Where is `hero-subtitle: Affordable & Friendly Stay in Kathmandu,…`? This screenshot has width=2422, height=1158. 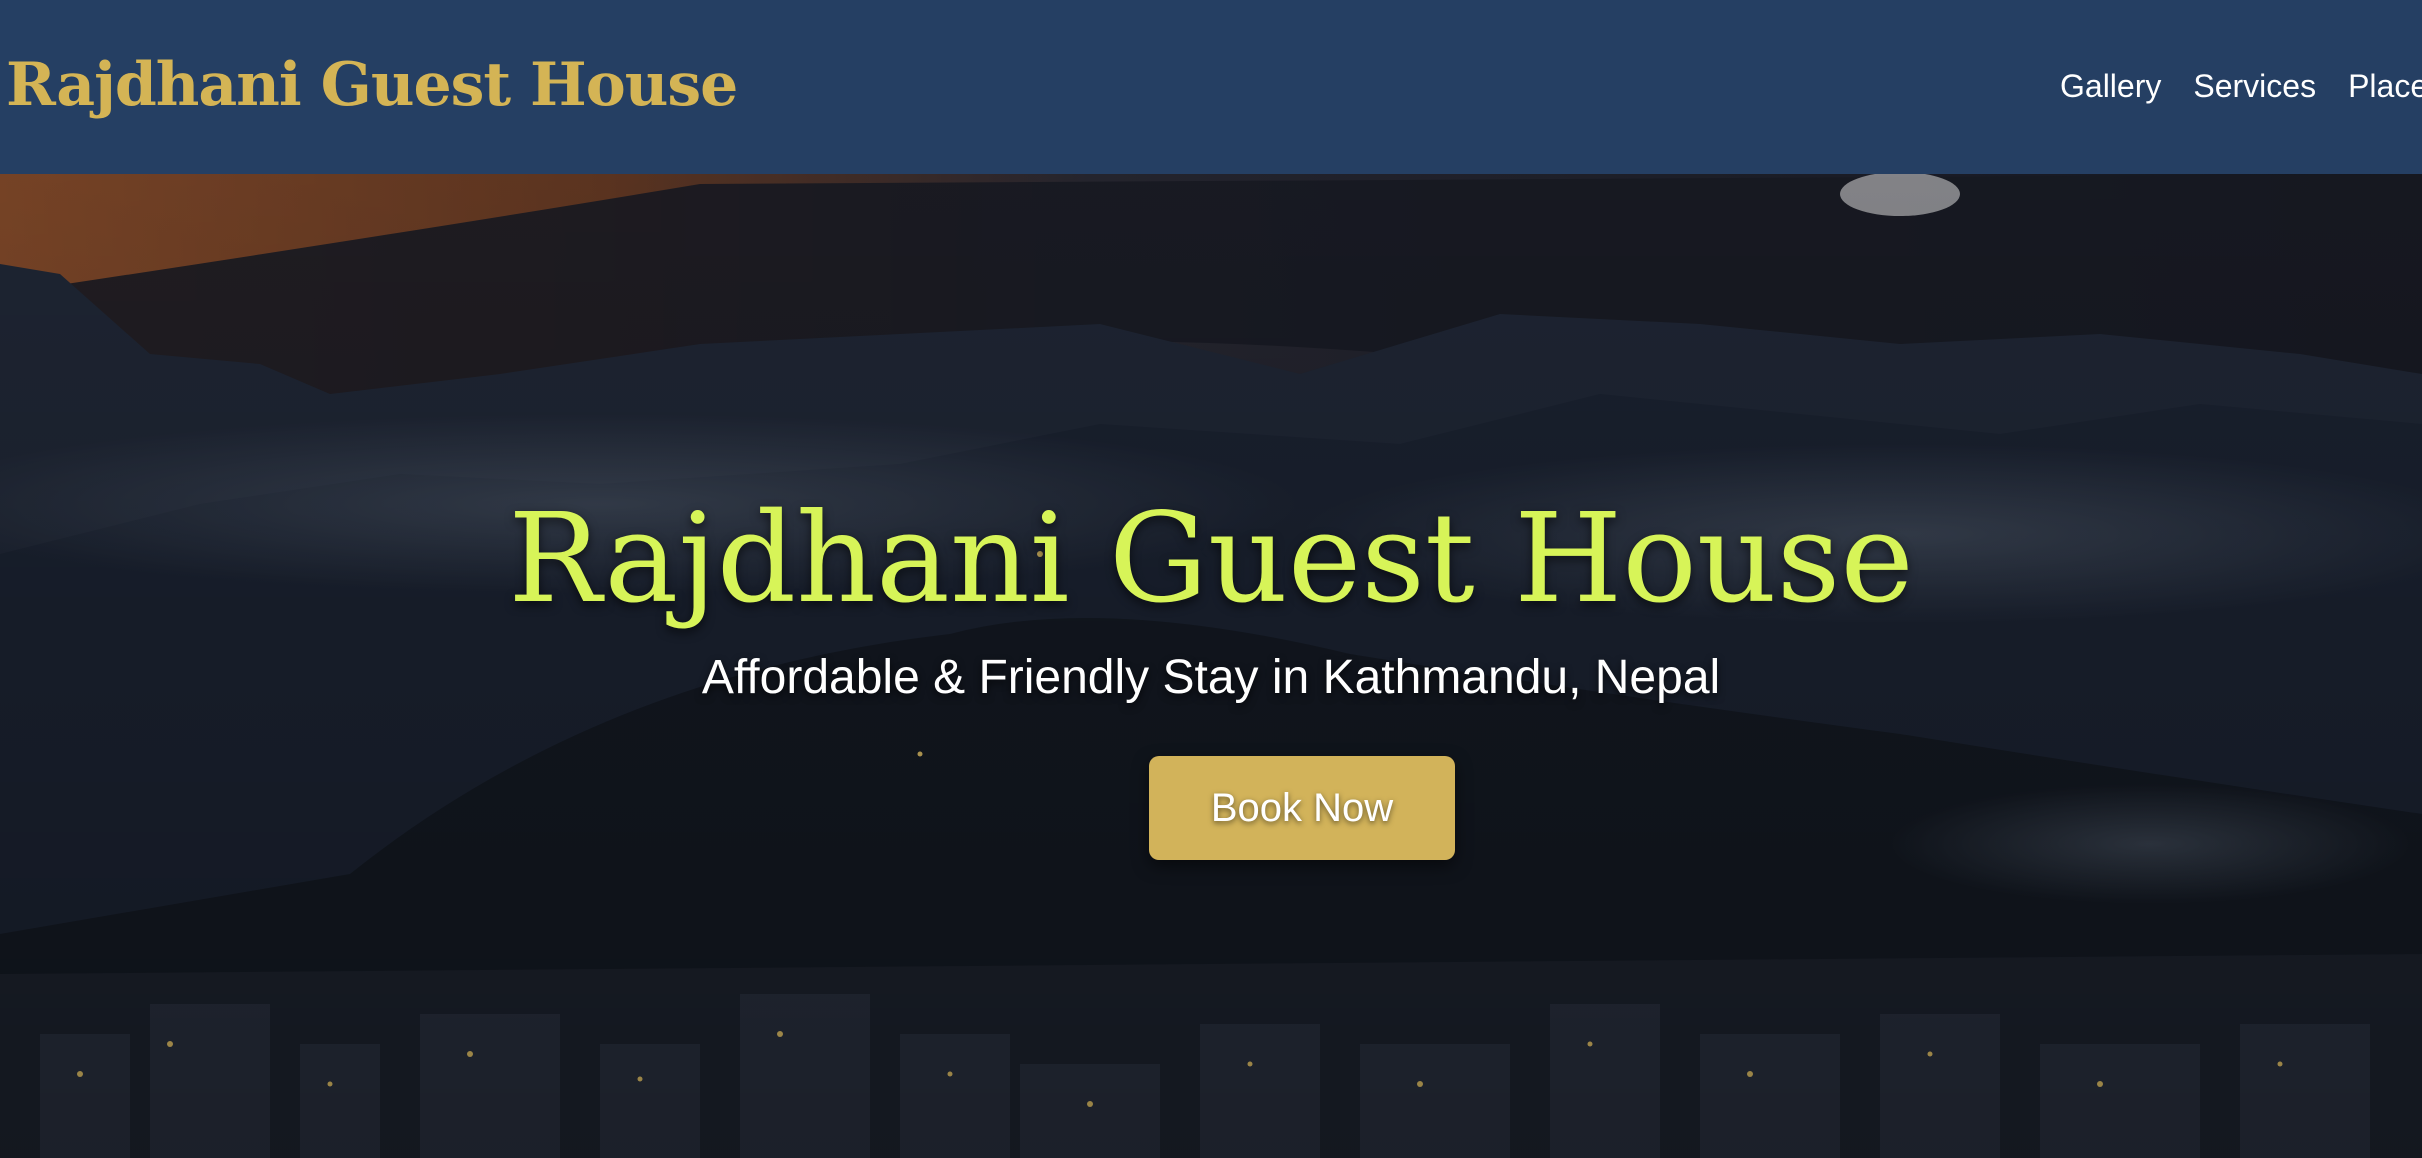 hero-subtitle: Affordable & Friendly Stay in Kathmandu,… is located at coordinates (1211, 677).